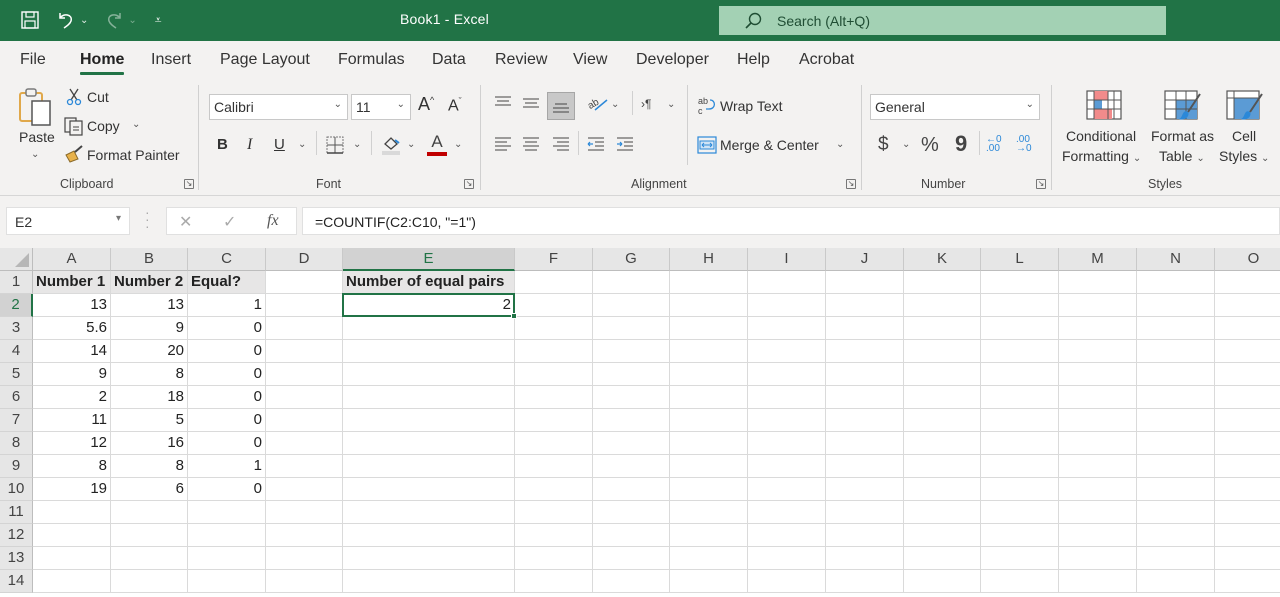  What do you see at coordinates (865, 351) in the screenshot?
I see `cell-j4` at bounding box center [865, 351].